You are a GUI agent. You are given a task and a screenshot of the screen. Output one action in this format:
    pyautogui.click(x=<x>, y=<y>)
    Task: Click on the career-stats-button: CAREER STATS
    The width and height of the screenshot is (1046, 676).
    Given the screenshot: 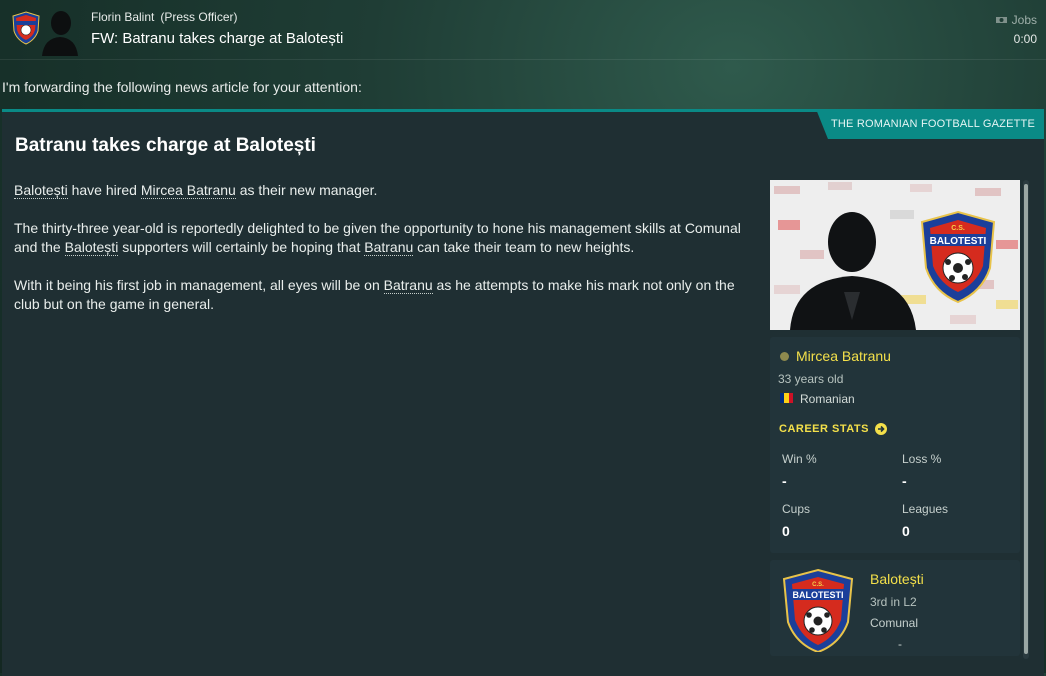 What is the action you would take?
    pyautogui.click(x=833, y=429)
    